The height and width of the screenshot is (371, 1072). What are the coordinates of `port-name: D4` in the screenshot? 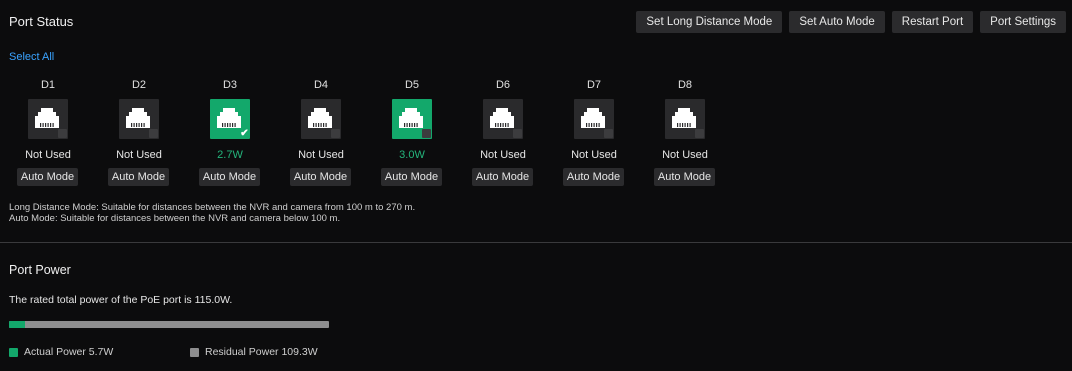 It's located at (321, 85).